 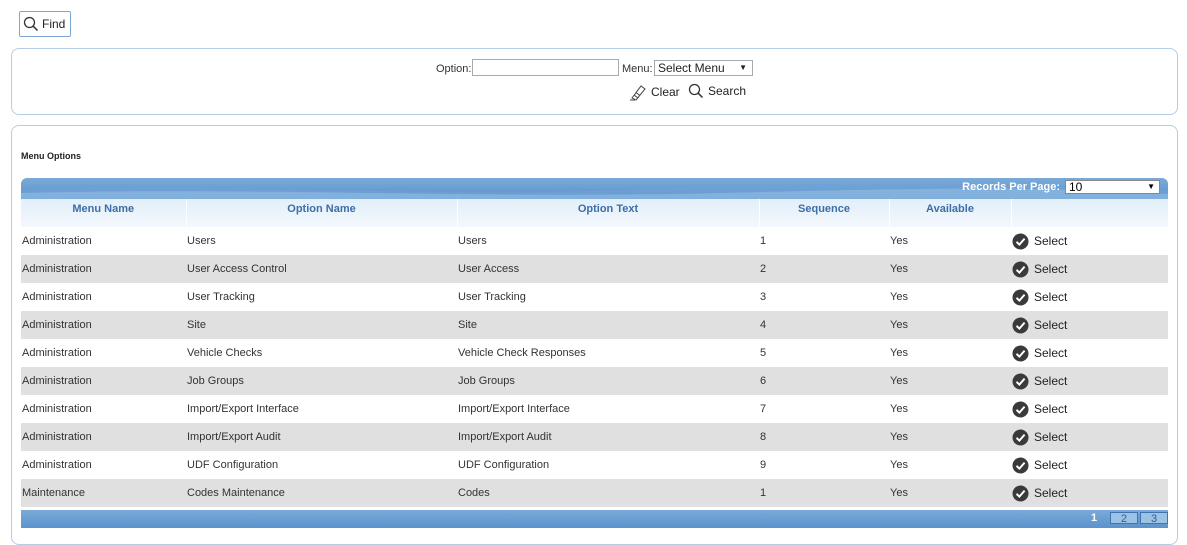 What do you see at coordinates (824, 437) in the screenshot?
I see `cell-sequence: 8` at bounding box center [824, 437].